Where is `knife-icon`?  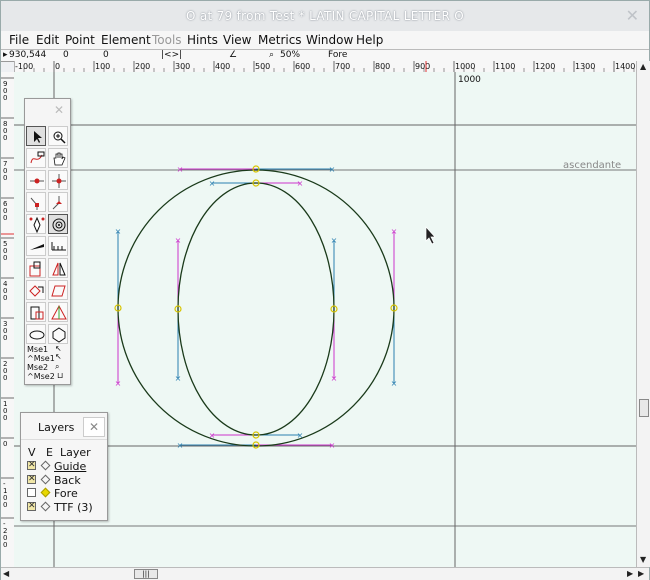
knife-icon is located at coordinates (37, 247).